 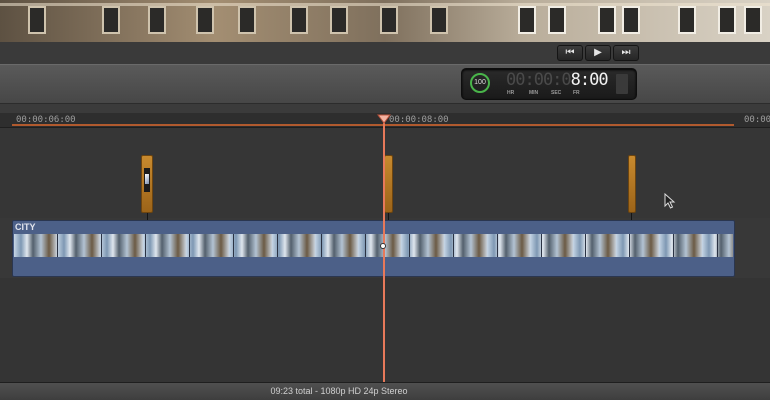 I want to click on skip-forward-icon: ⏭, so click(x=626, y=52).